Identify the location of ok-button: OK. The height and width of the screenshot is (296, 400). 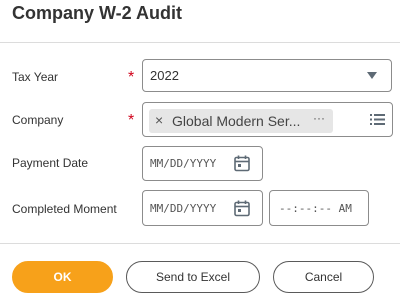
(62, 277).